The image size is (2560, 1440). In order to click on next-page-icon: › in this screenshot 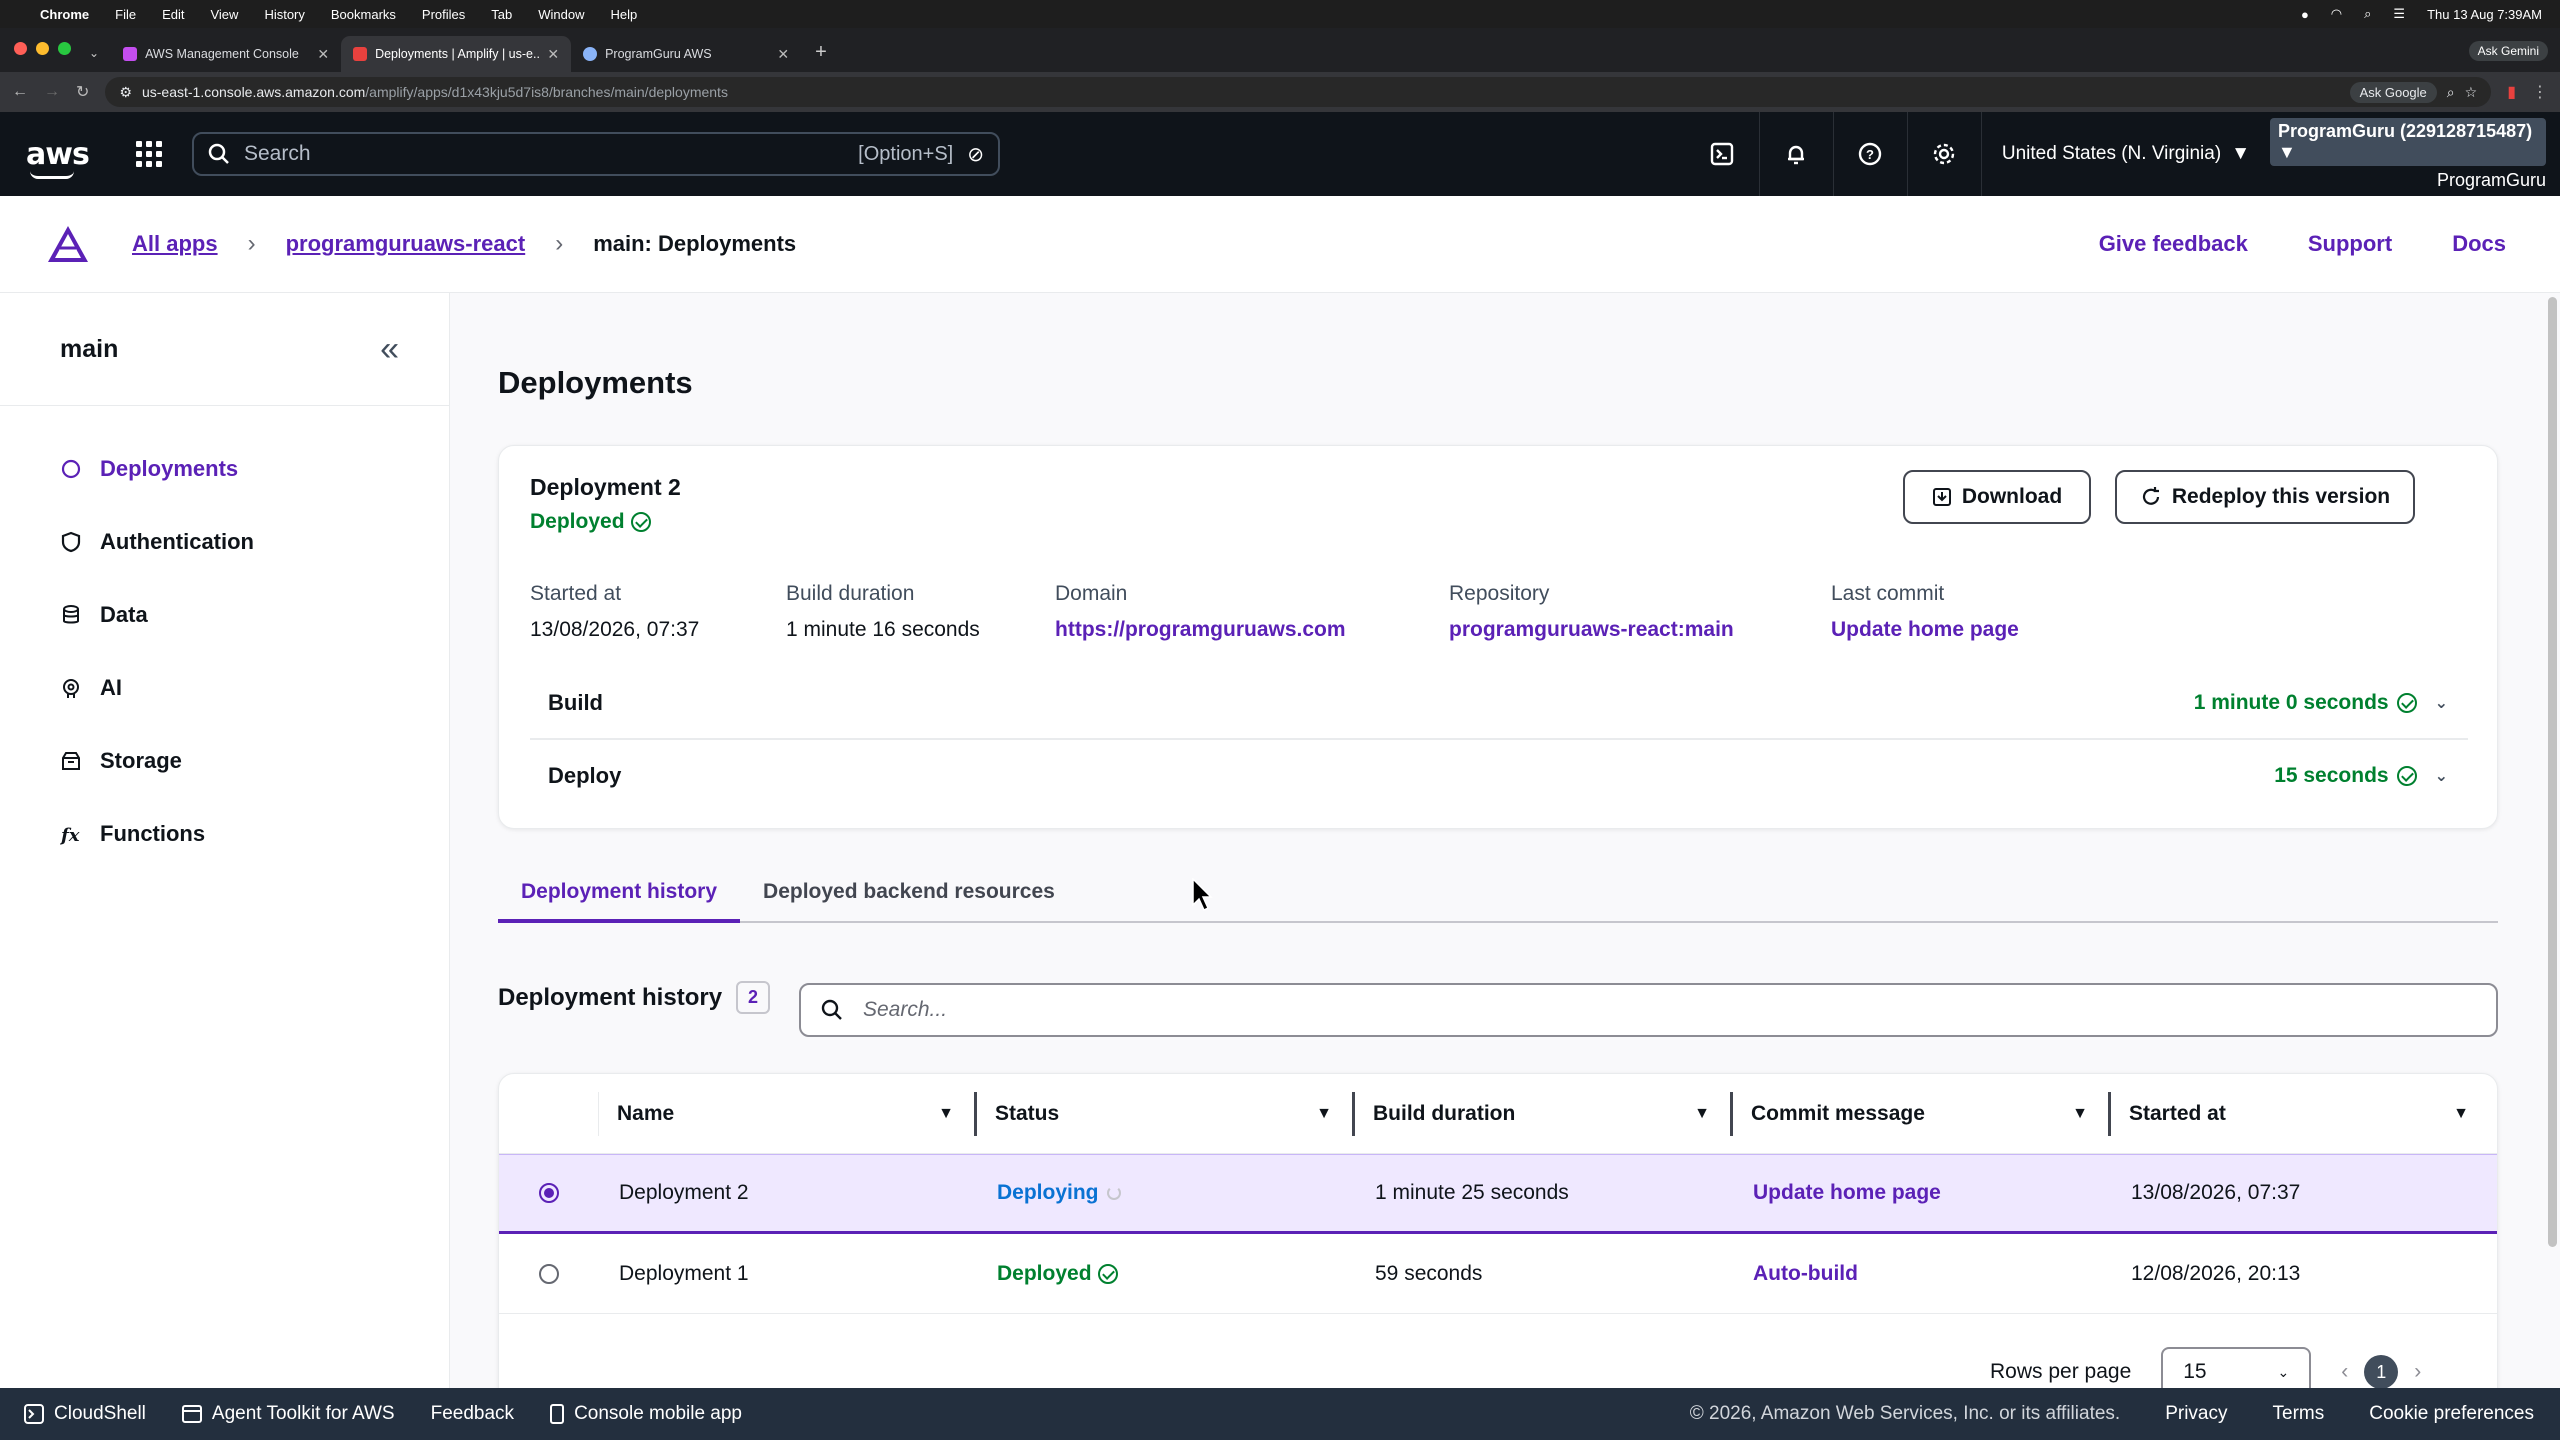, I will do `click(2417, 1372)`.